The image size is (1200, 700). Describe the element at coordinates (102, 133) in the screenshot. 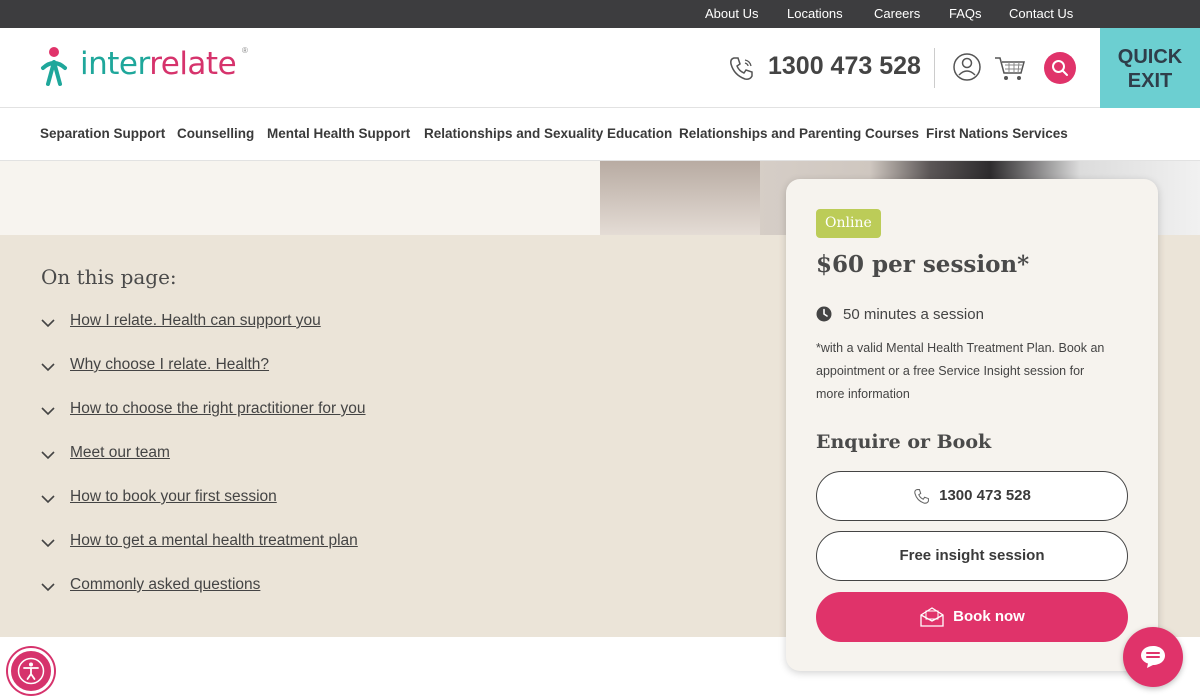

I see `nav-separation-support: Separation Support` at that location.